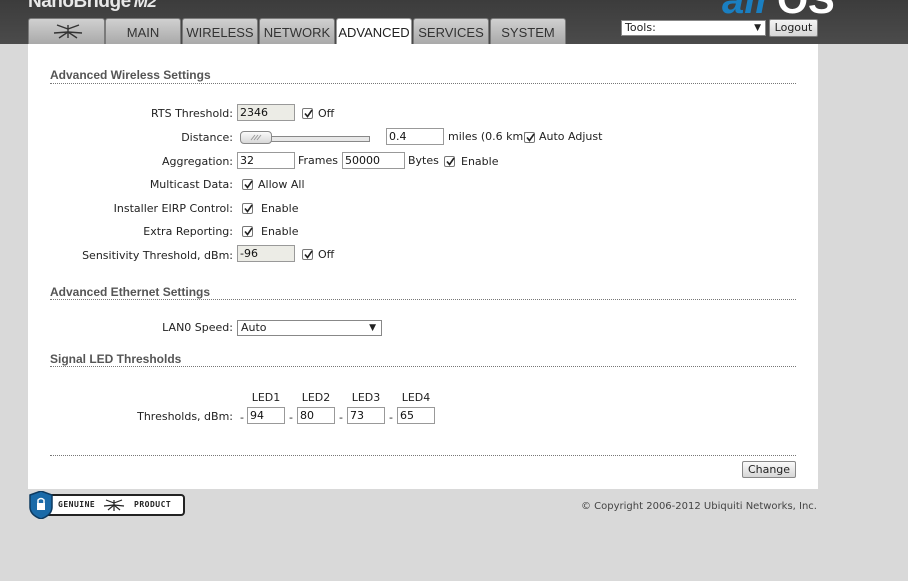  I want to click on led2-header: LED2, so click(316, 397).